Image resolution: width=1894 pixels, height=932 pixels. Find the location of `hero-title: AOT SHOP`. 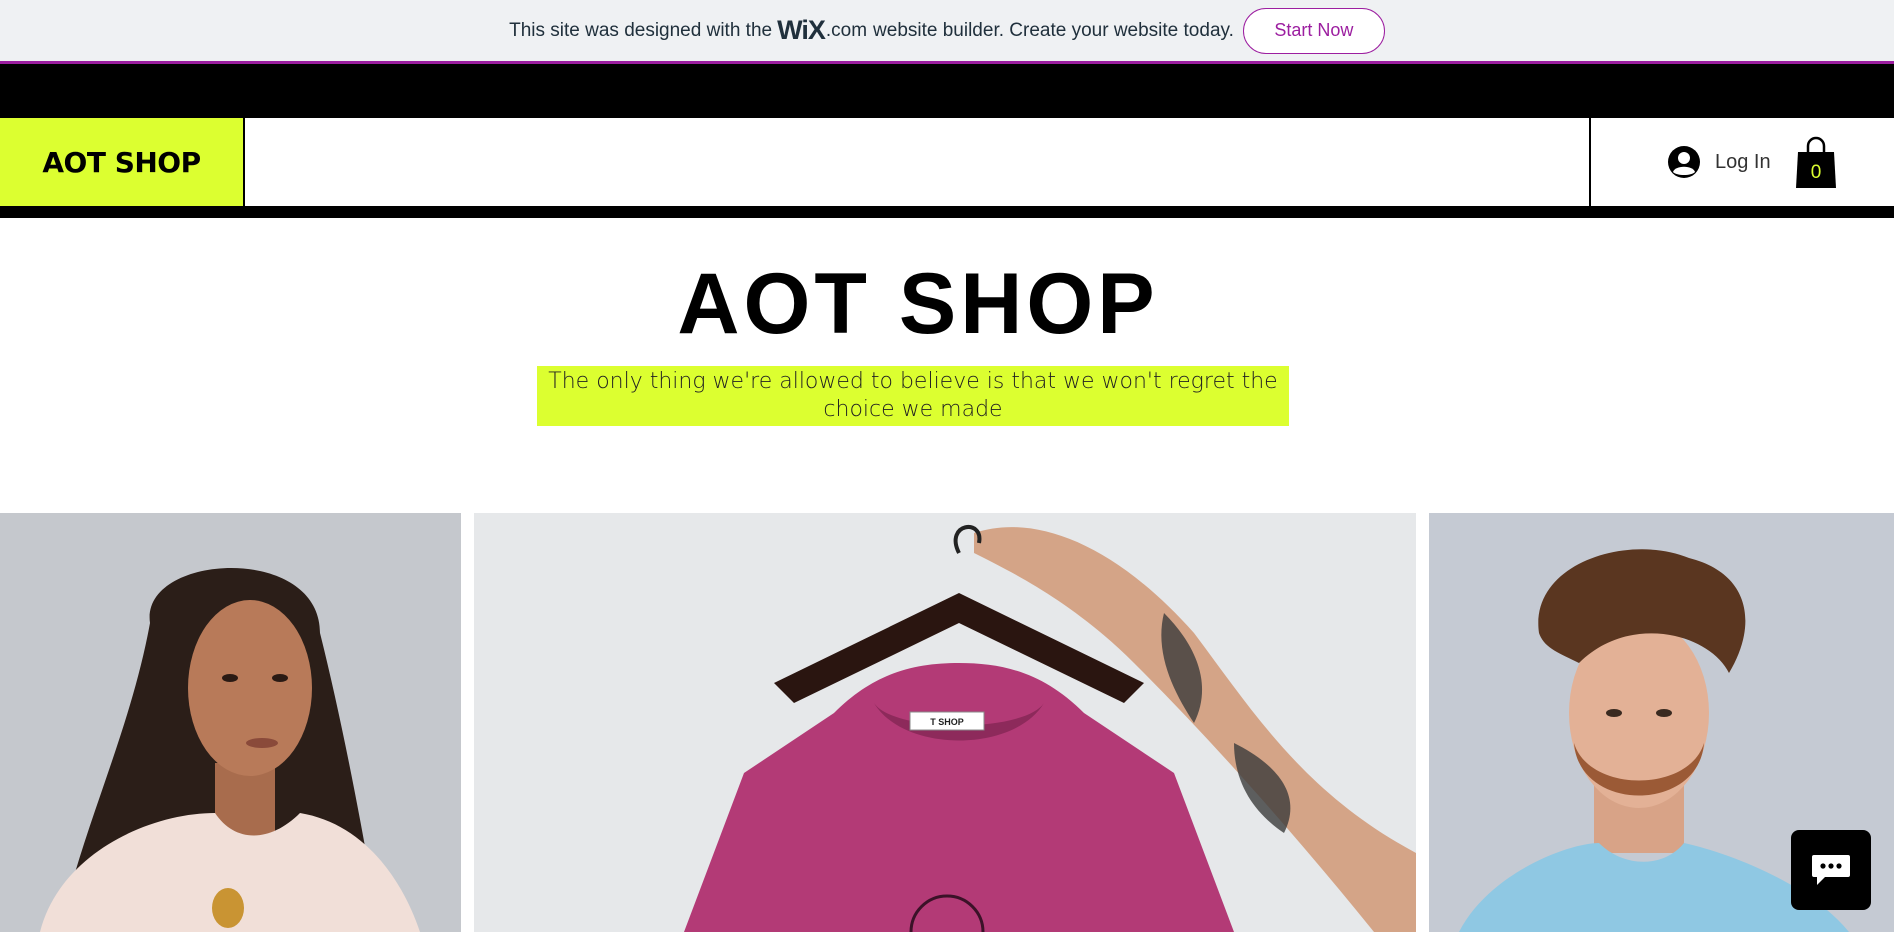

hero-title: AOT SHOP is located at coordinates (918, 304).